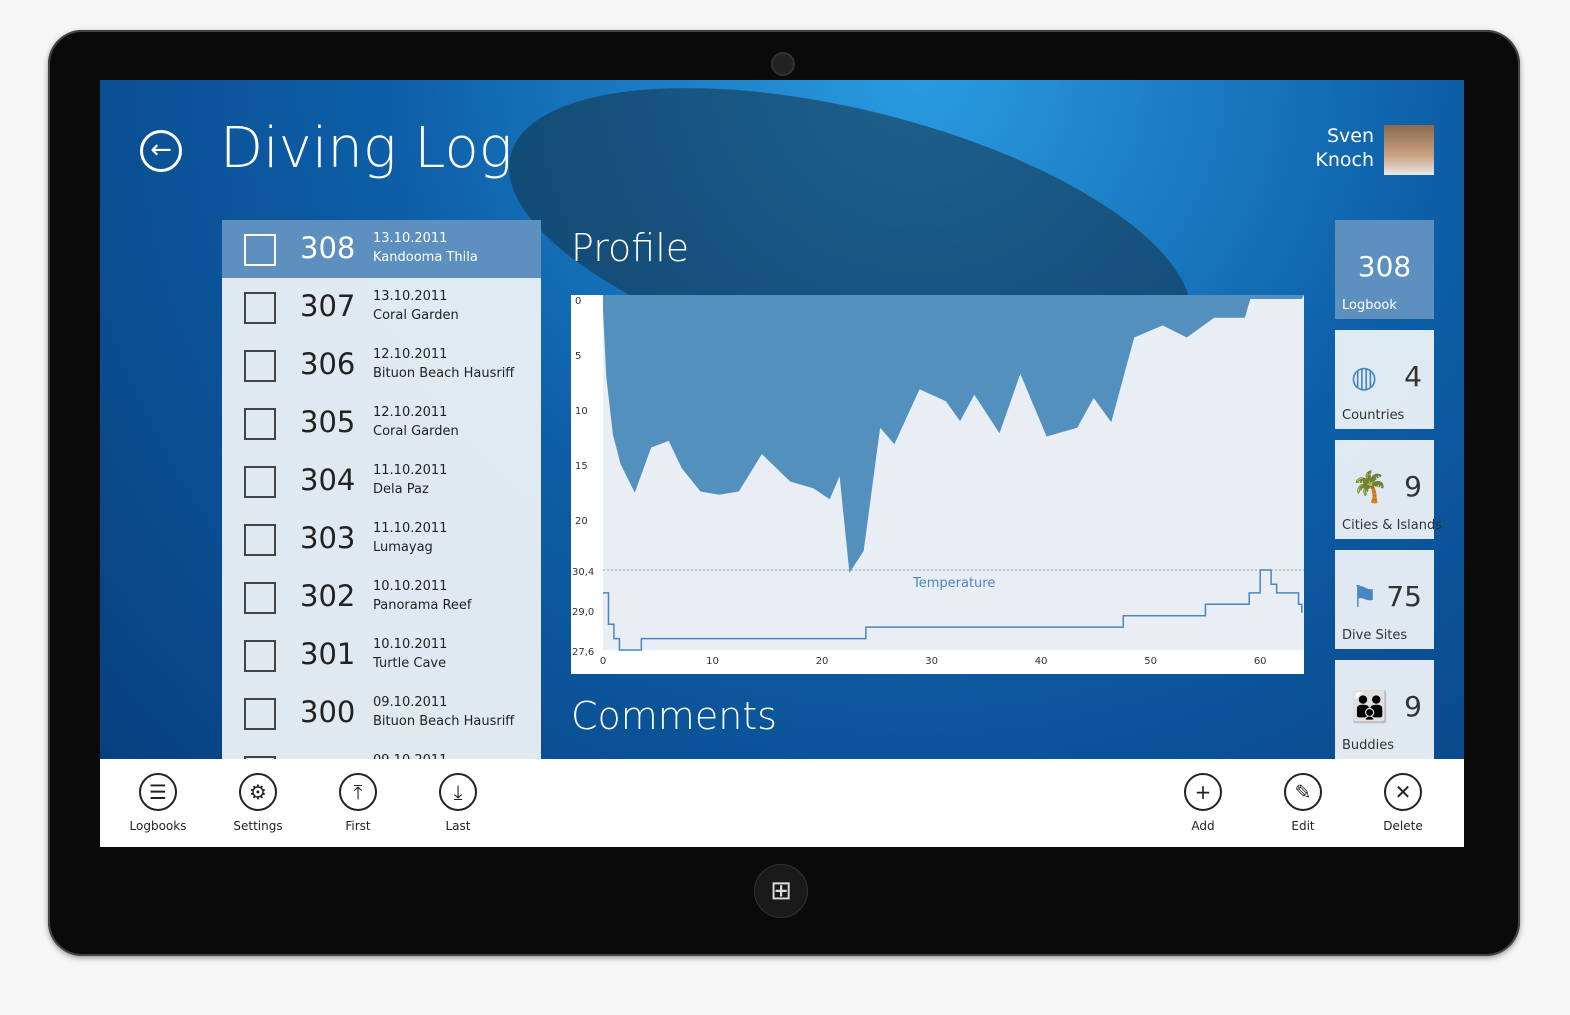 Image resolution: width=1570 pixels, height=1015 pixels. I want to click on dive-list-item: 303 11.10.2011 Lumayag, so click(381, 539).